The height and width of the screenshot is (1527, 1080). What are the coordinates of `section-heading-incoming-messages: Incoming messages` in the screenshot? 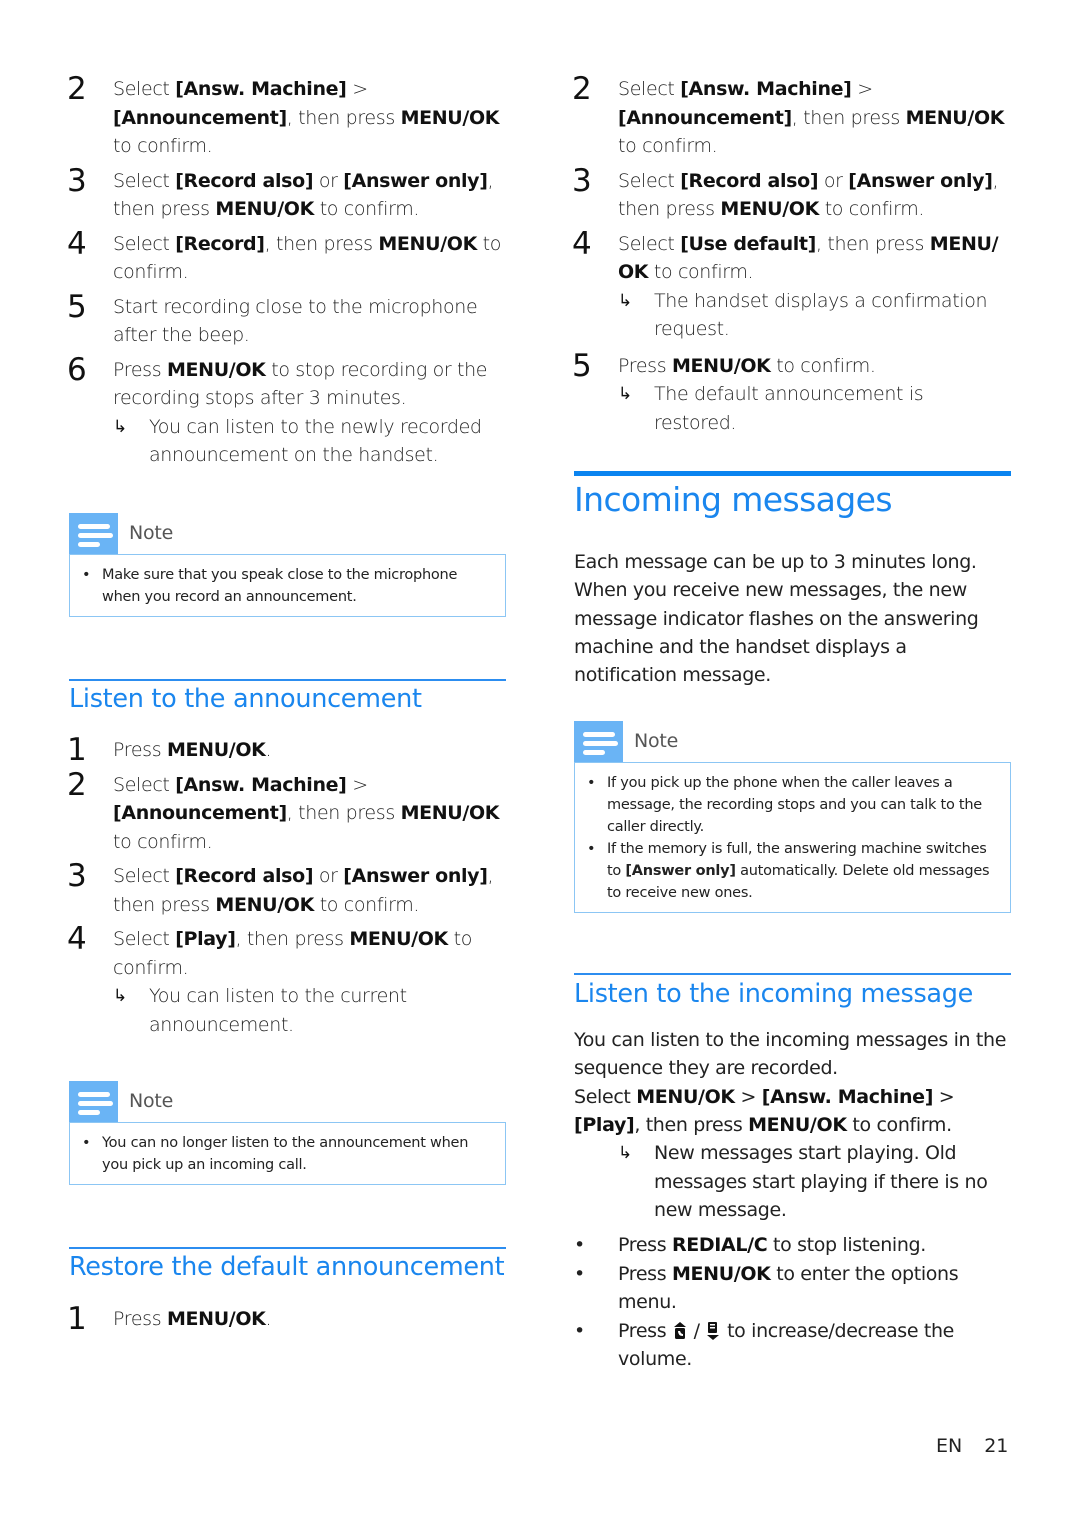 It's located at (733, 499).